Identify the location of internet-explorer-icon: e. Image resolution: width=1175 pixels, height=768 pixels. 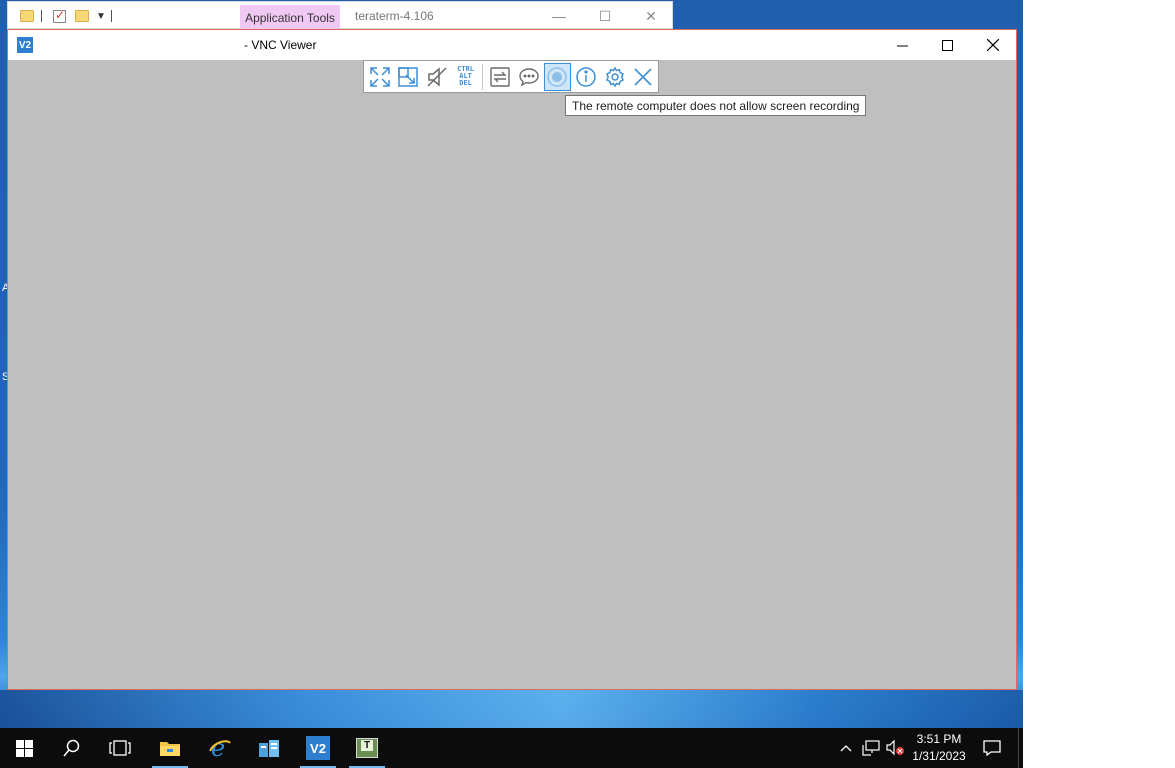
(220, 748).